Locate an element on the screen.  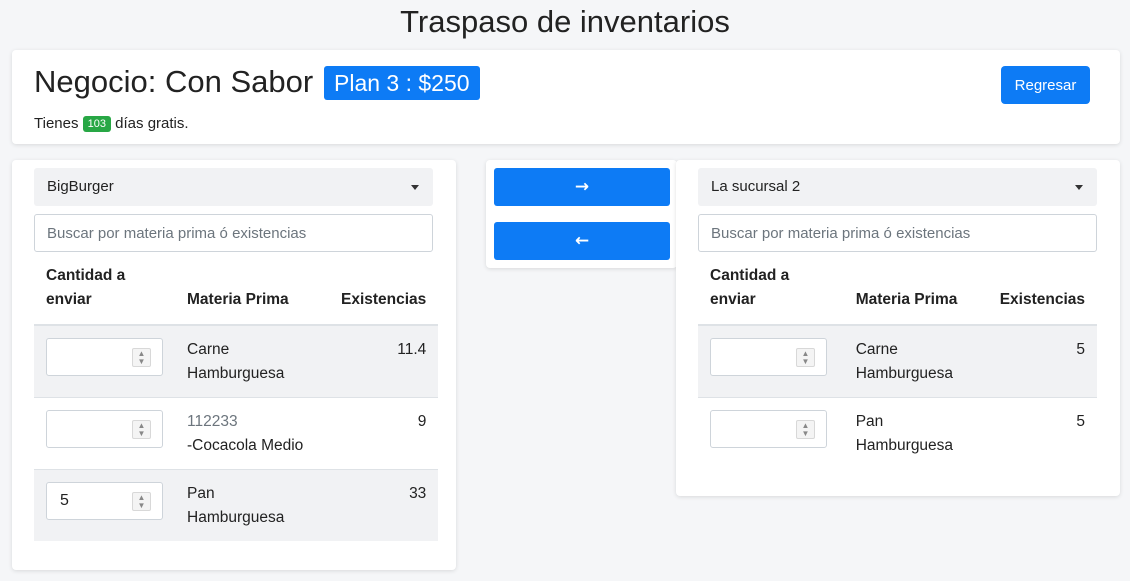
table-row: ▲ ▼ Pan Hamburguesa 5 is located at coordinates (897, 433).